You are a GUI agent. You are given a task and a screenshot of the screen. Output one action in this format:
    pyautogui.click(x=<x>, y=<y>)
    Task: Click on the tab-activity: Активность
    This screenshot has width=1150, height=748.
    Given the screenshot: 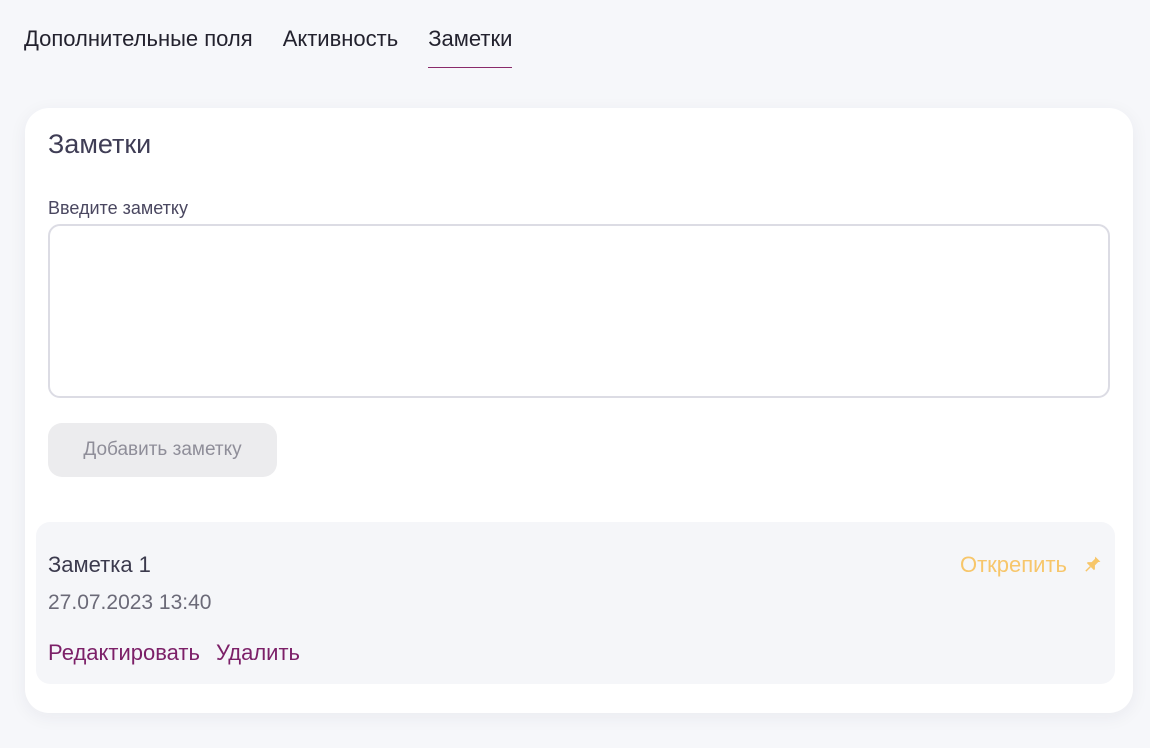 What is the action you would take?
    pyautogui.click(x=341, y=47)
    